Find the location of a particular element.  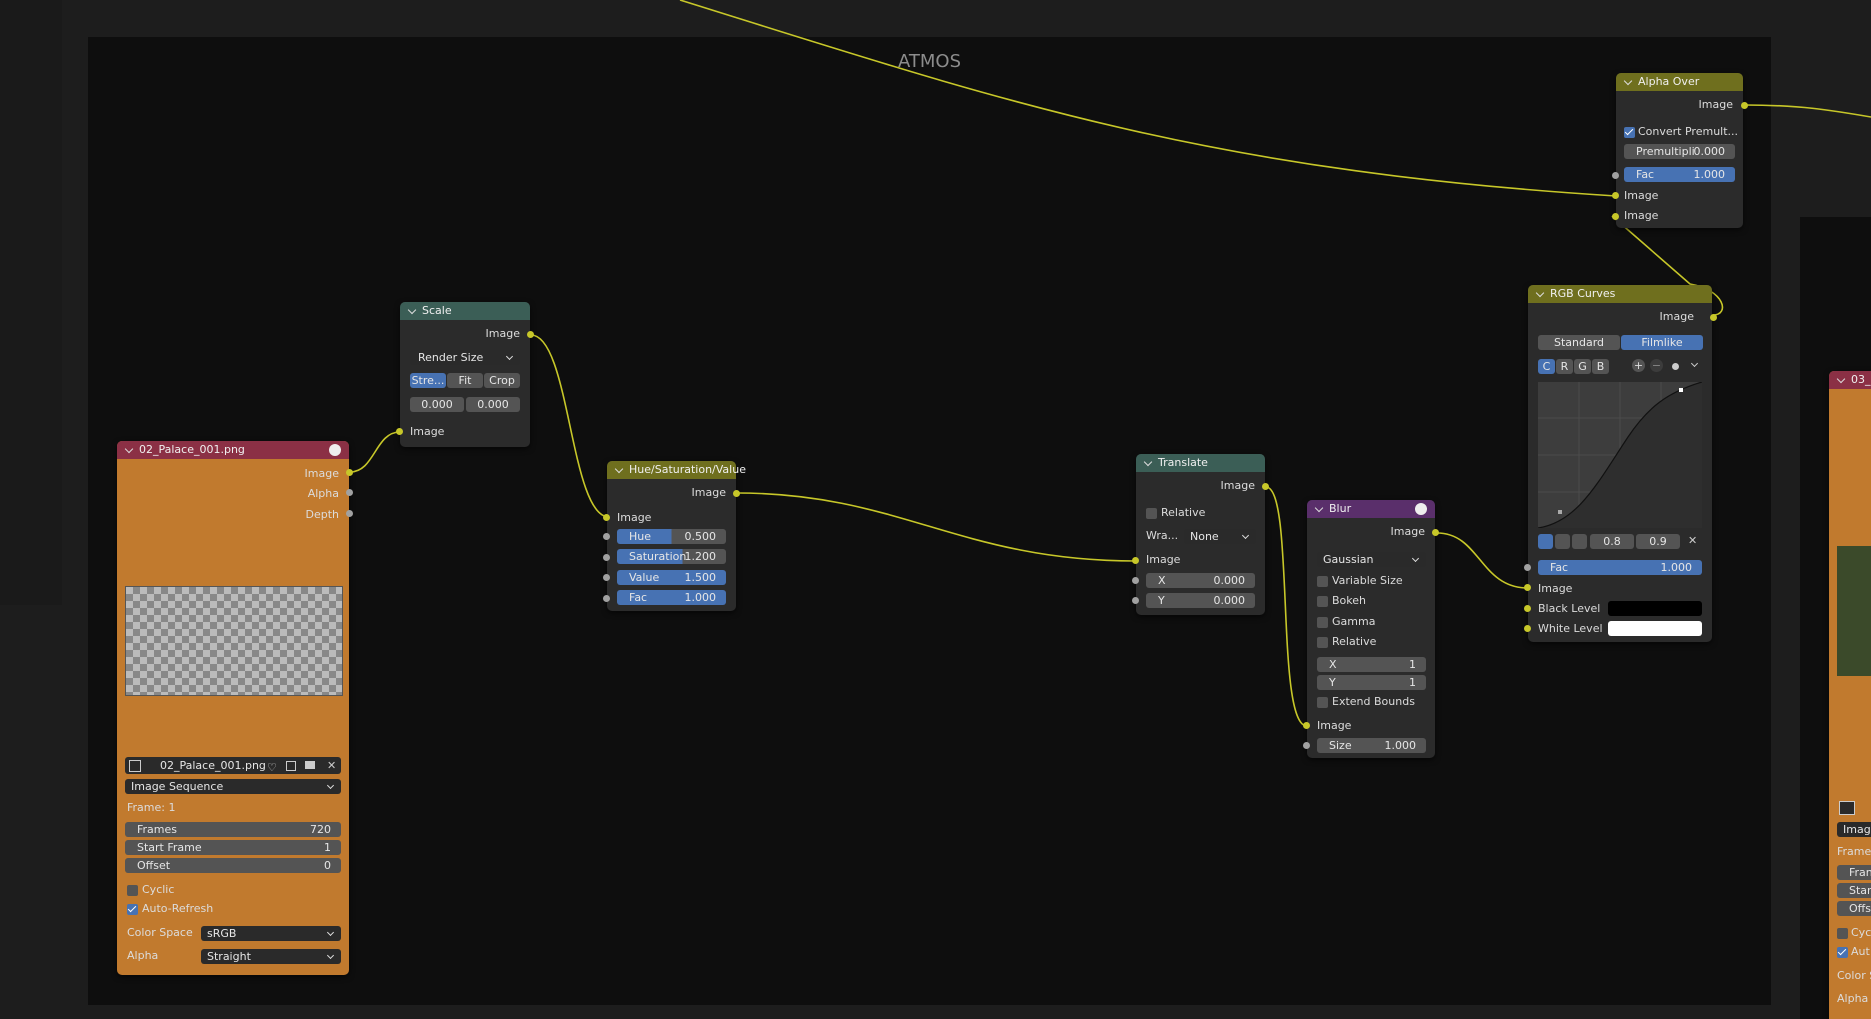

curve-tools-icon is located at coordinates (1675, 366).